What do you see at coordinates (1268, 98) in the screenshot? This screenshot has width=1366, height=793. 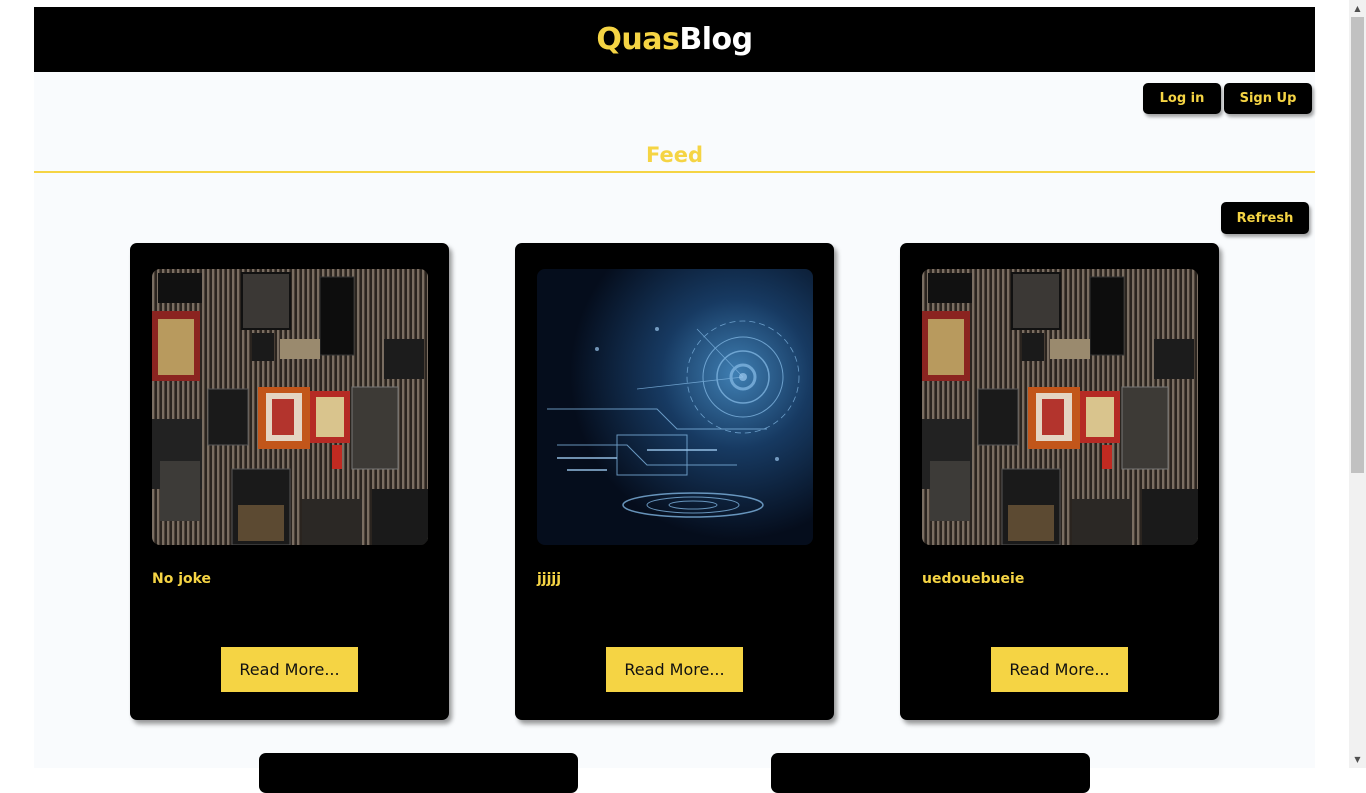 I see `signup-button: Sign Up` at bounding box center [1268, 98].